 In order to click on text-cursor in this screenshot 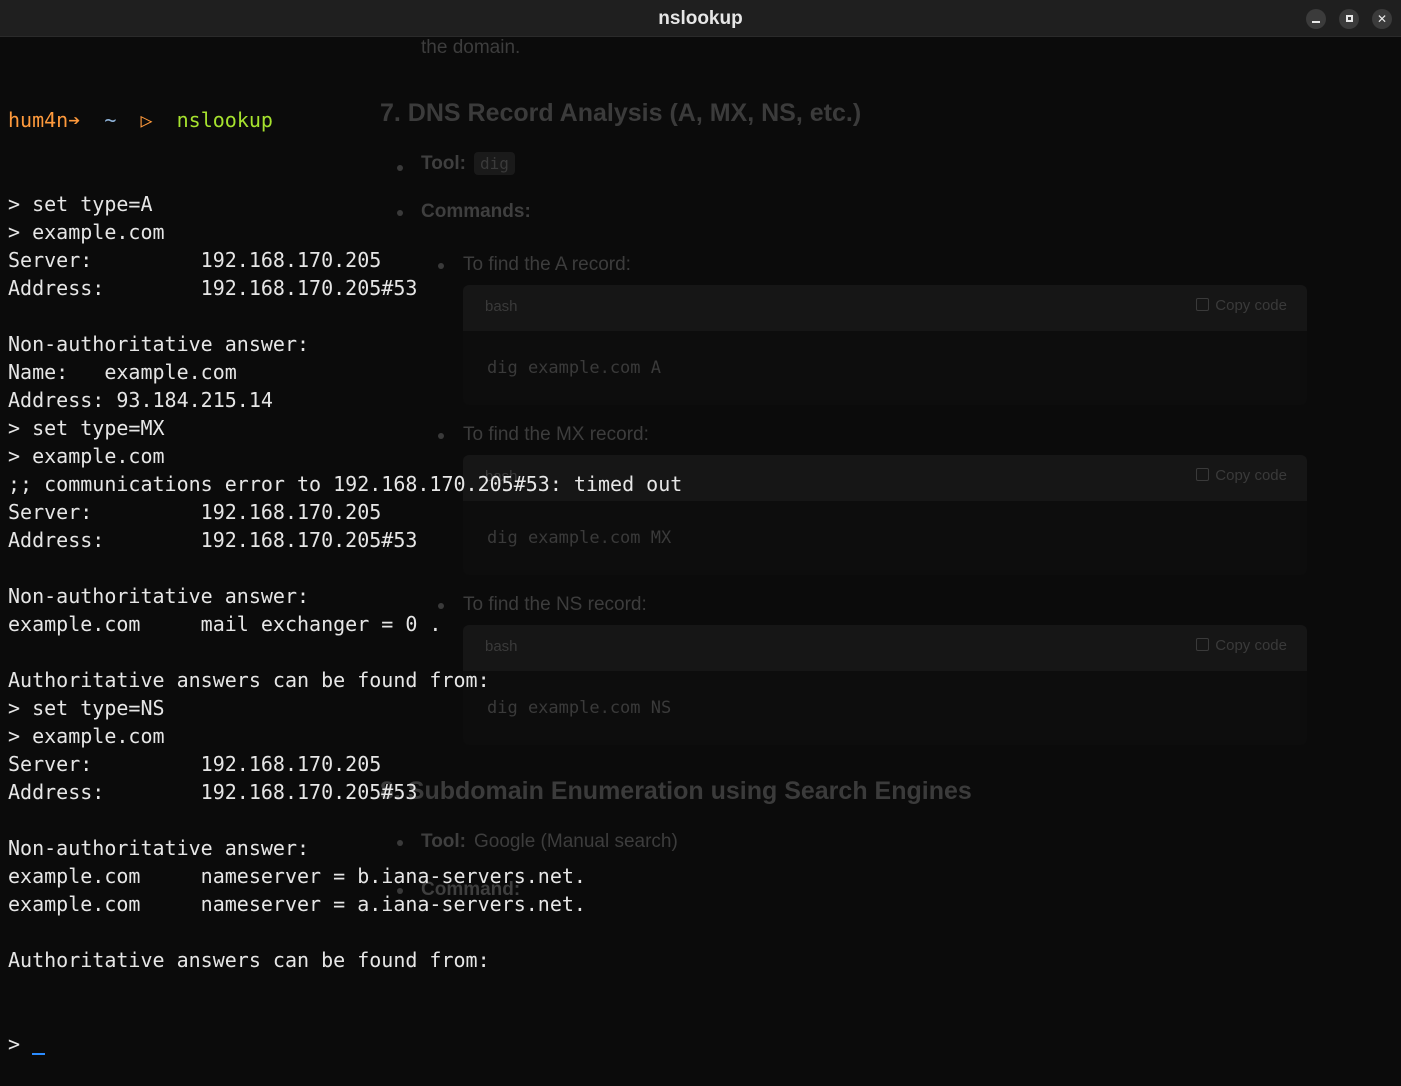, I will do `click(39, 1054)`.